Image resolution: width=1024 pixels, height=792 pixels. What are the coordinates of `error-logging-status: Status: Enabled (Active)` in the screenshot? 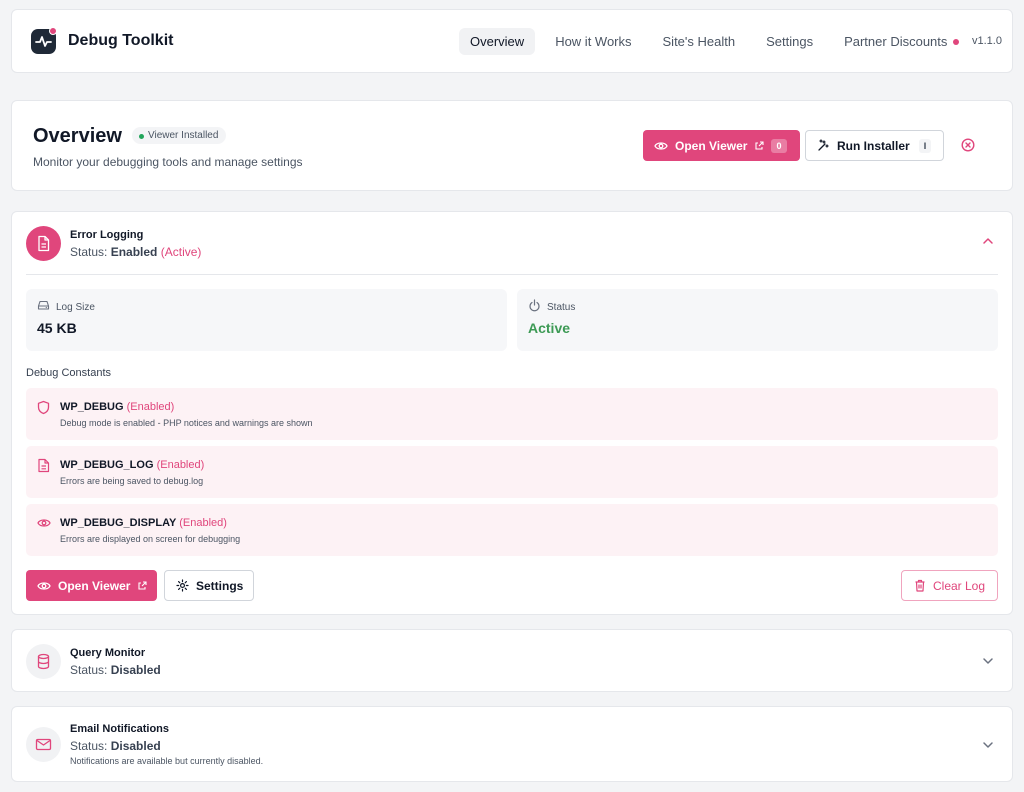 It's located at (135, 252).